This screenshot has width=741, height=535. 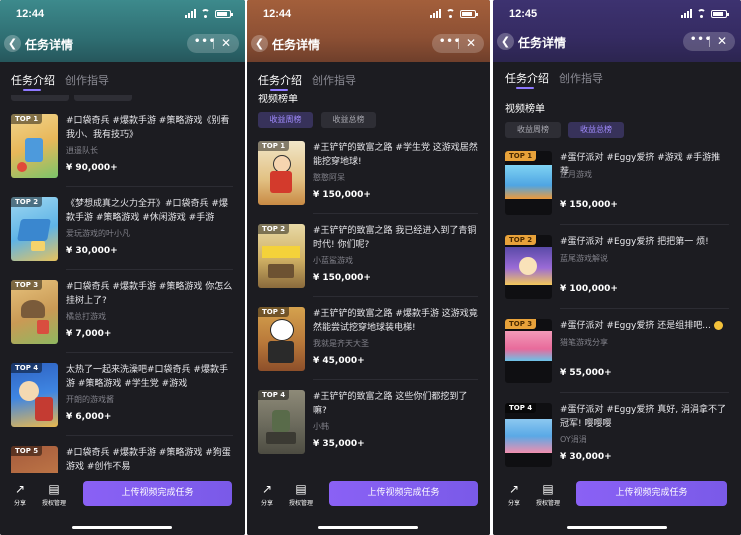 What do you see at coordinates (576, 174) in the screenshot?
I see `author-name: 正月游戏` at bounding box center [576, 174].